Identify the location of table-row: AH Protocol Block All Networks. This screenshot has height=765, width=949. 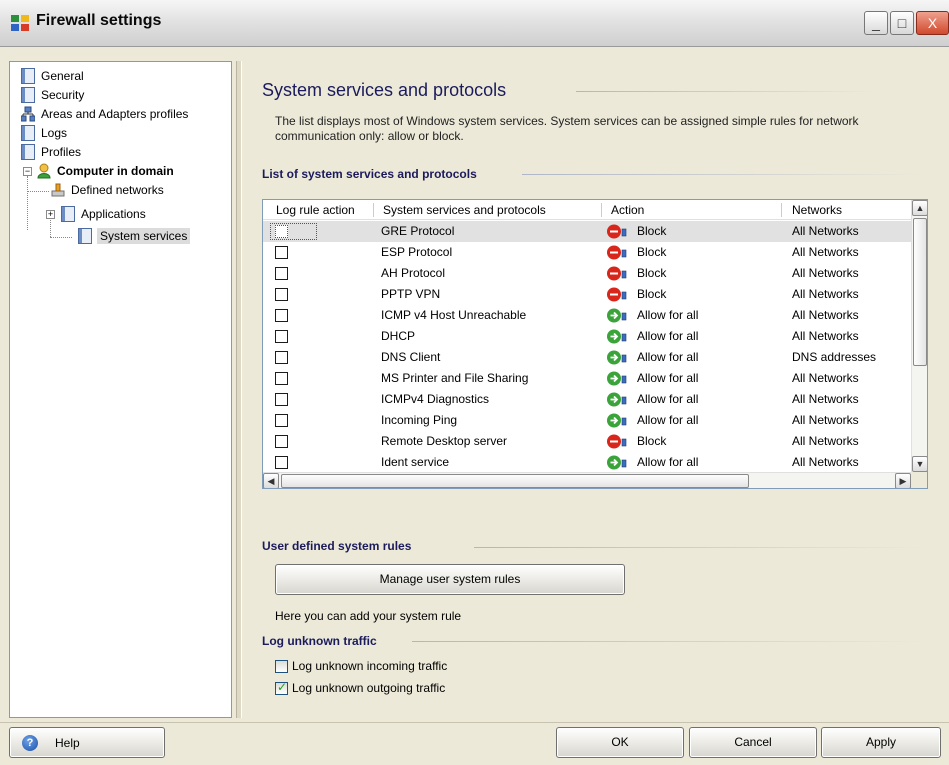
(587, 273).